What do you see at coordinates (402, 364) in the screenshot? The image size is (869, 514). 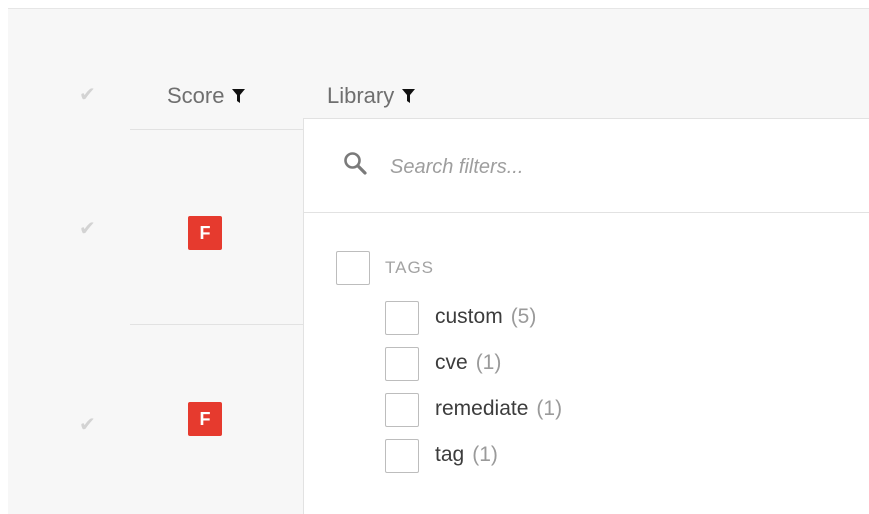 I see `tag-checkbox-cve` at bounding box center [402, 364].